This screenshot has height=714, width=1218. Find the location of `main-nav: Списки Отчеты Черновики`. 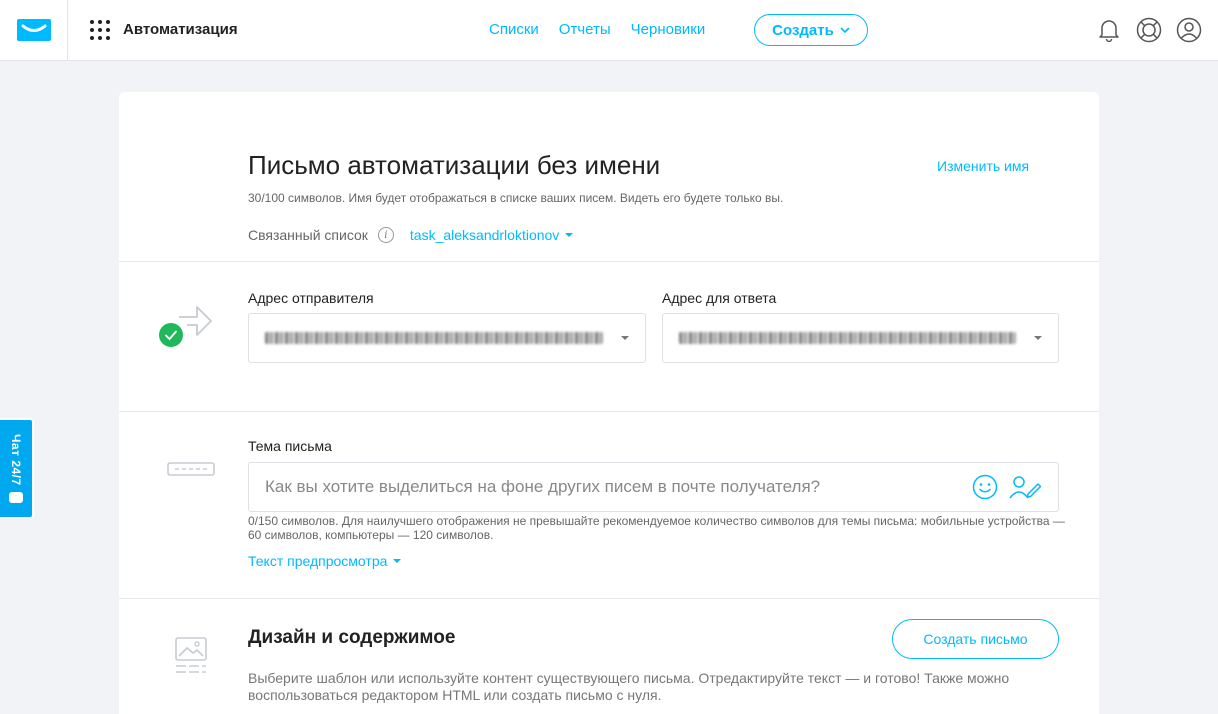

main-nav: Списки Отчеты Черновики is located at coordinates (597, 29).